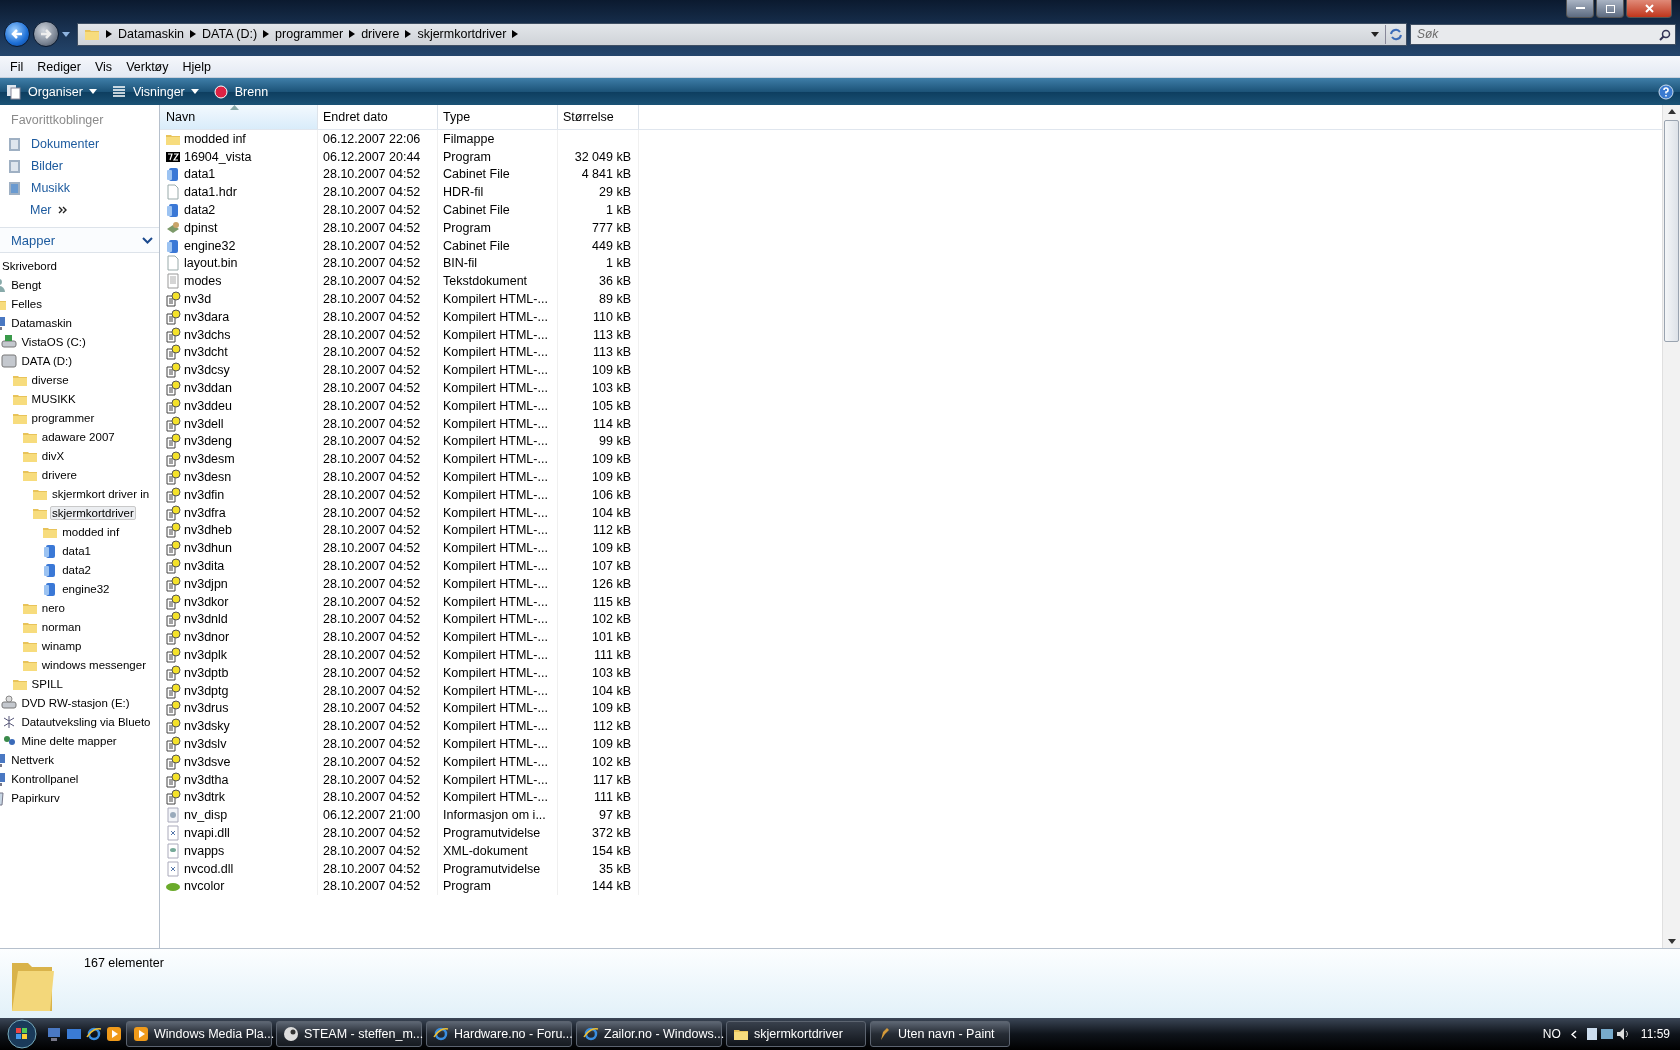 The image size is (1680, 1050). Describe the element at coordinates (93, 512) in the screenshot. I see `tree-item: skjermkortdriver` at that location.